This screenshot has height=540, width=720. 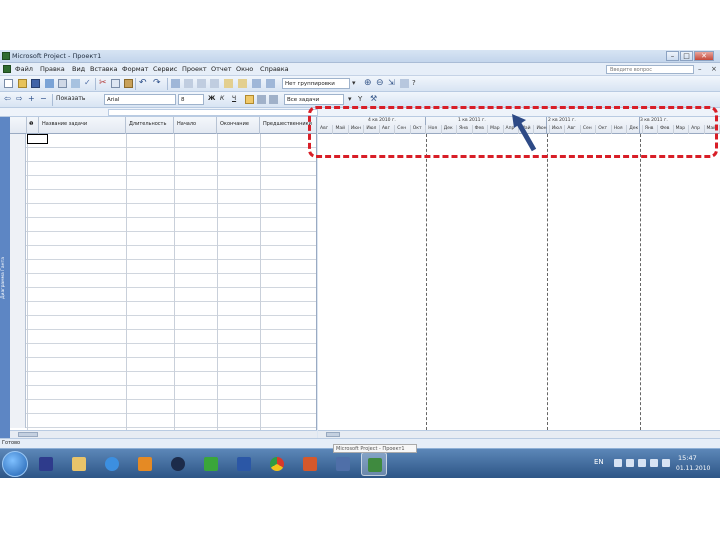 I want to click on unlink-tasks-icon, so click(x=201, y=83).